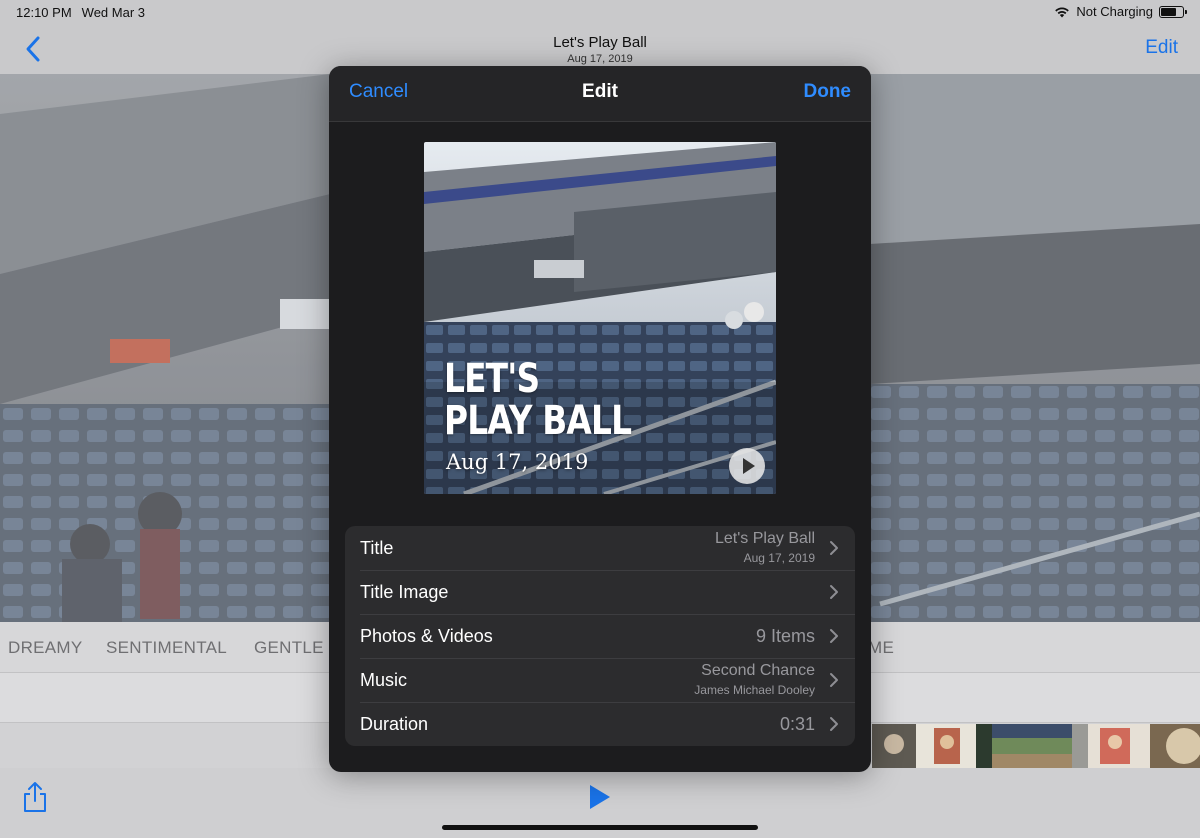 The height and width of the screenshot is (838, 1200). Describe the element at coordinates (600, 827) in the screenshot. I see `home-indicator` at that location.